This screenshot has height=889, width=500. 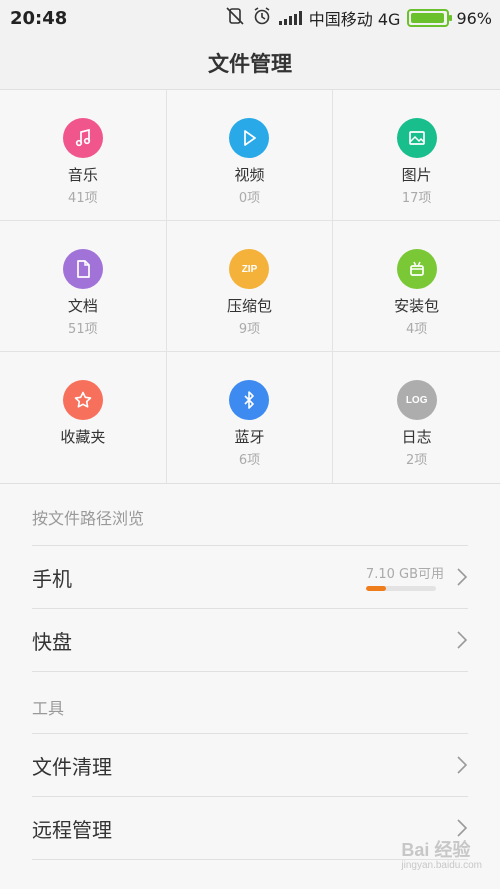 I want to click on icon-label: ZIP, so click(x=249, y=269).